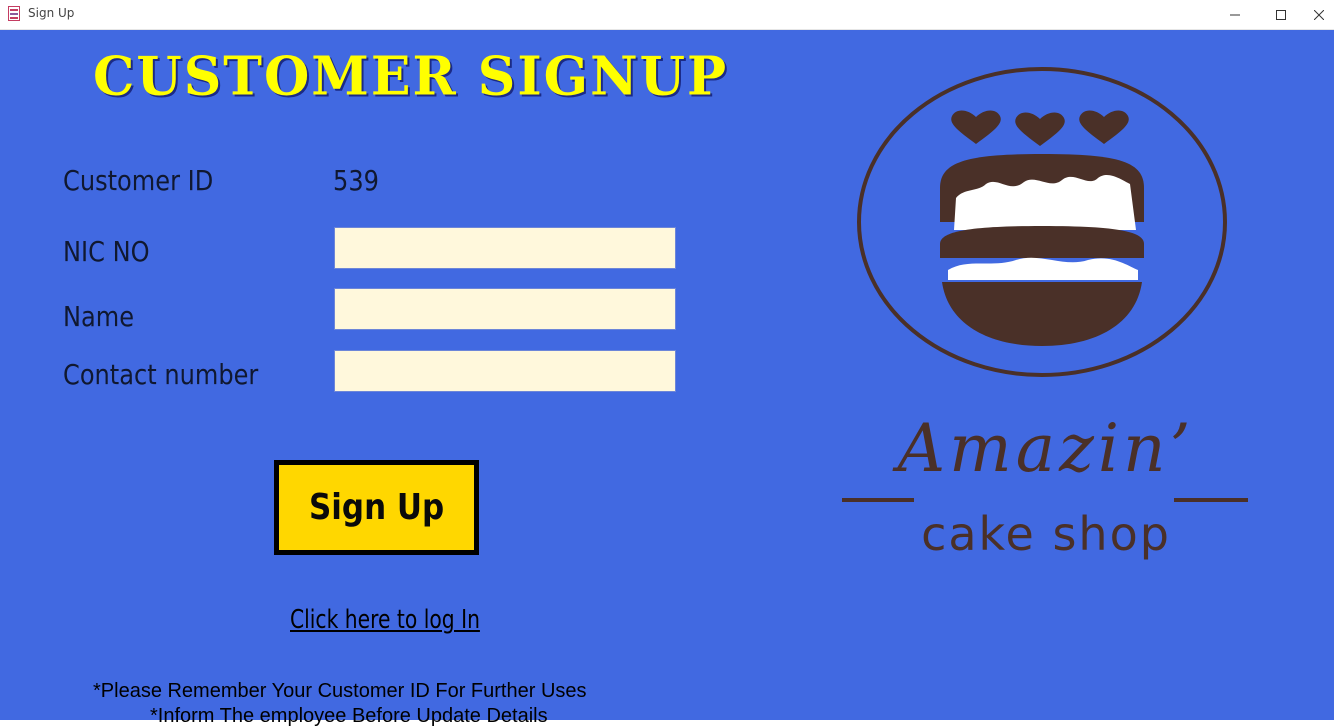 The height and width of the screenshot is (728, 1334). I want to click on sign-up-button-label: Sign Up, so click(376, 507).